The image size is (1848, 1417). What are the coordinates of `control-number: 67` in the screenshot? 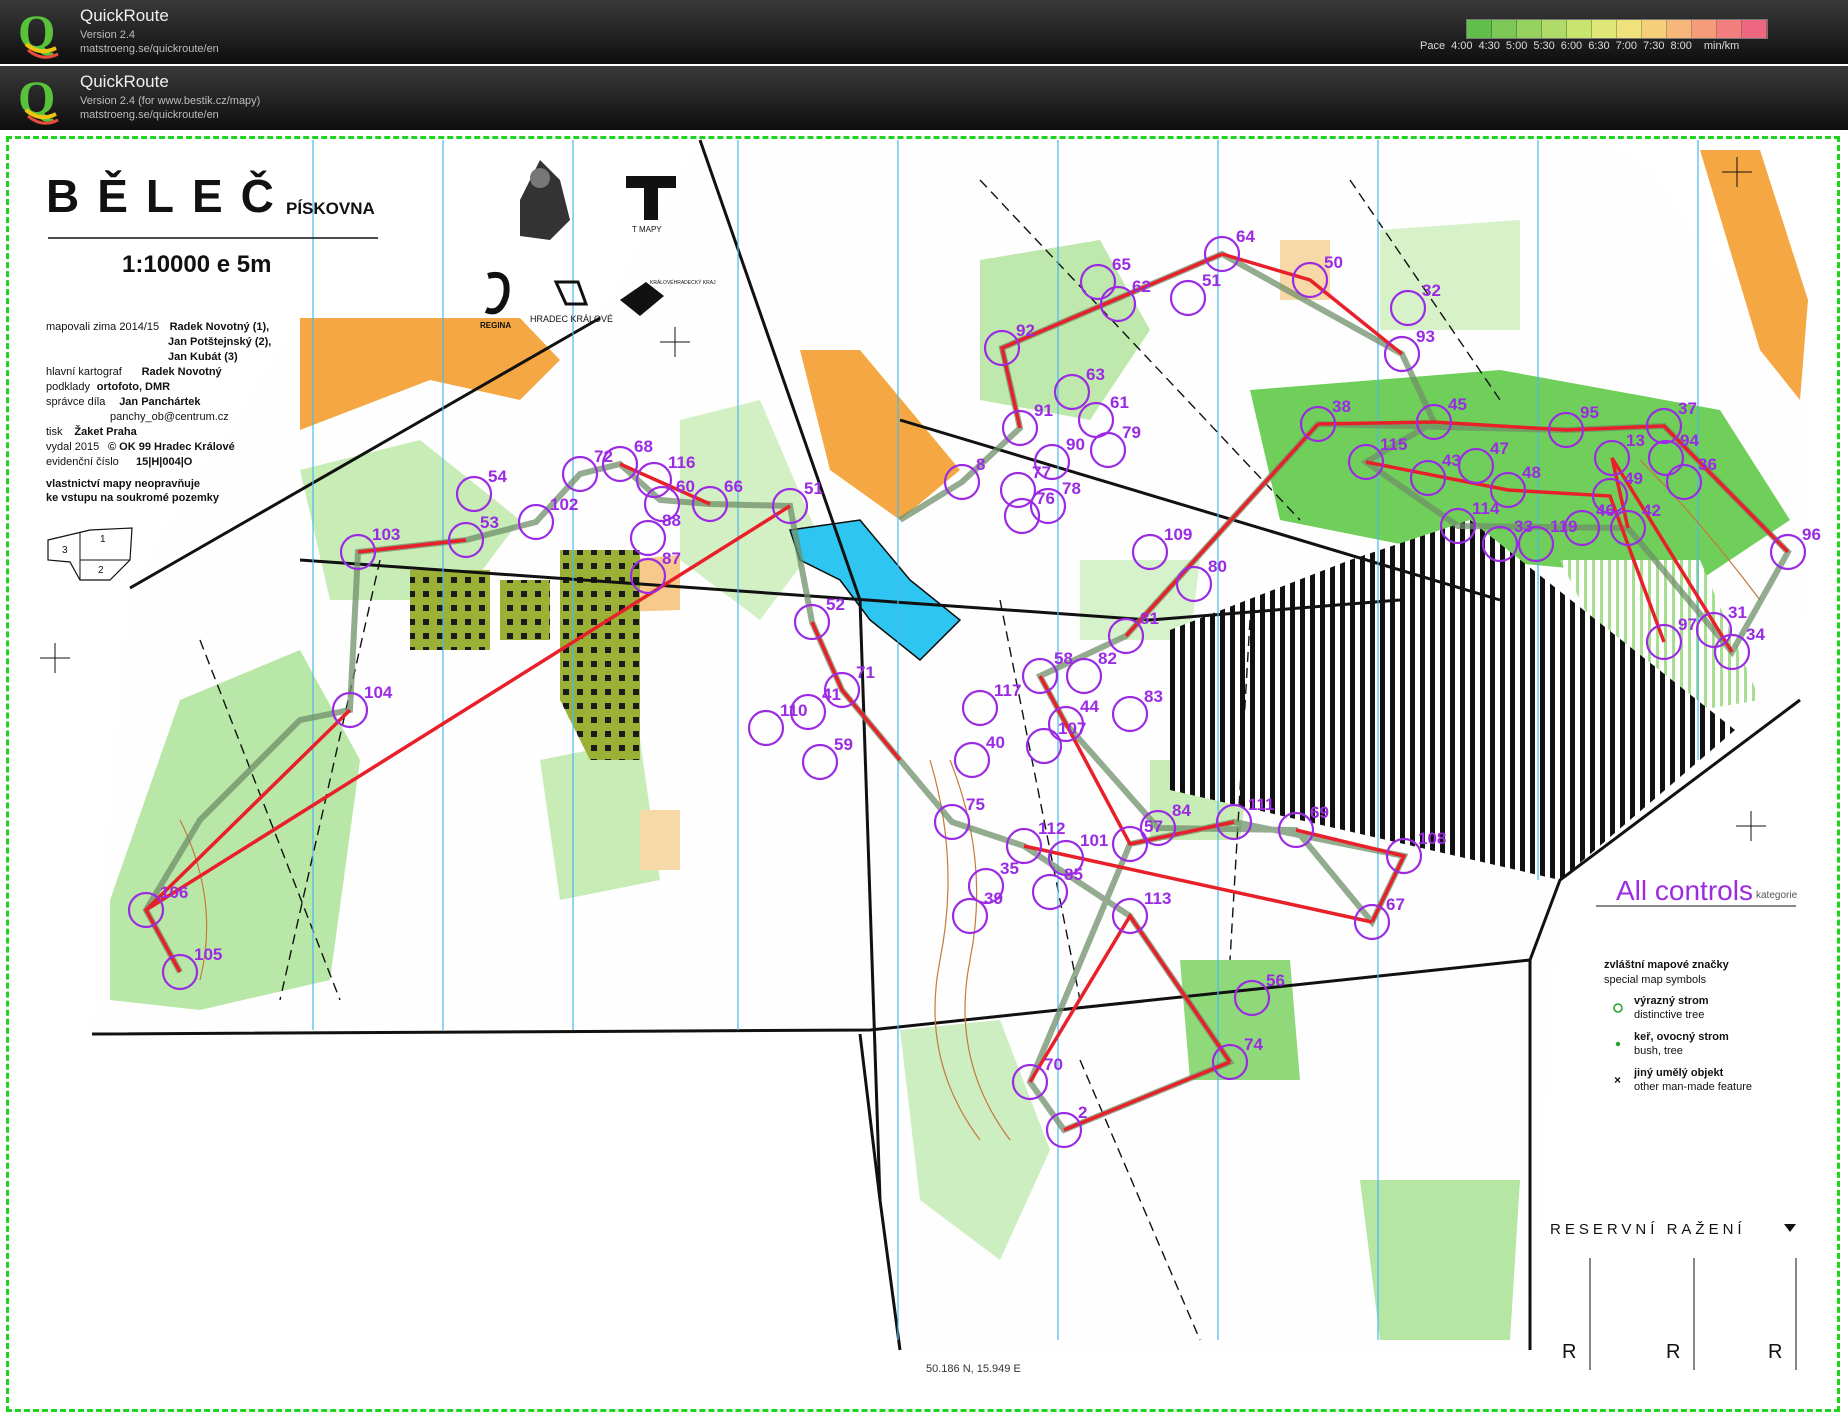 It's located at (1395, 904).